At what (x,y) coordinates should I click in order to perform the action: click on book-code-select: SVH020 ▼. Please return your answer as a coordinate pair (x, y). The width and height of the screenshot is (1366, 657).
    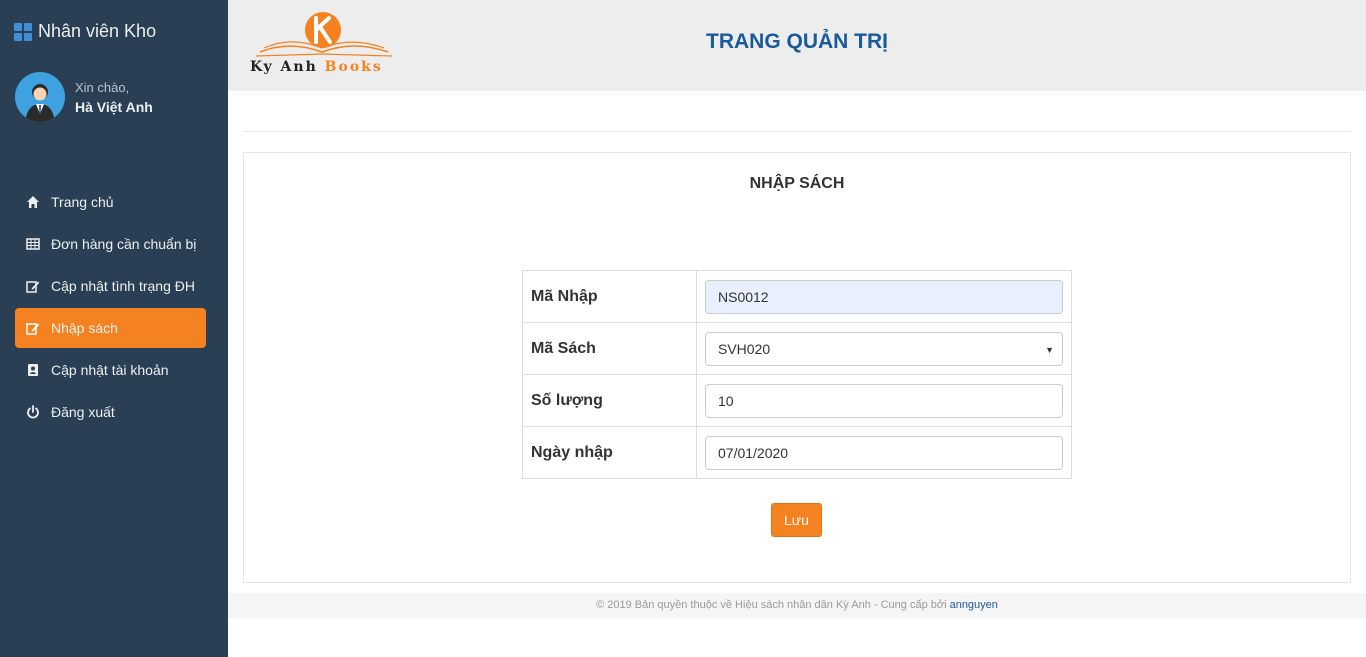
    Looking at the image, I should click on (884, 348).